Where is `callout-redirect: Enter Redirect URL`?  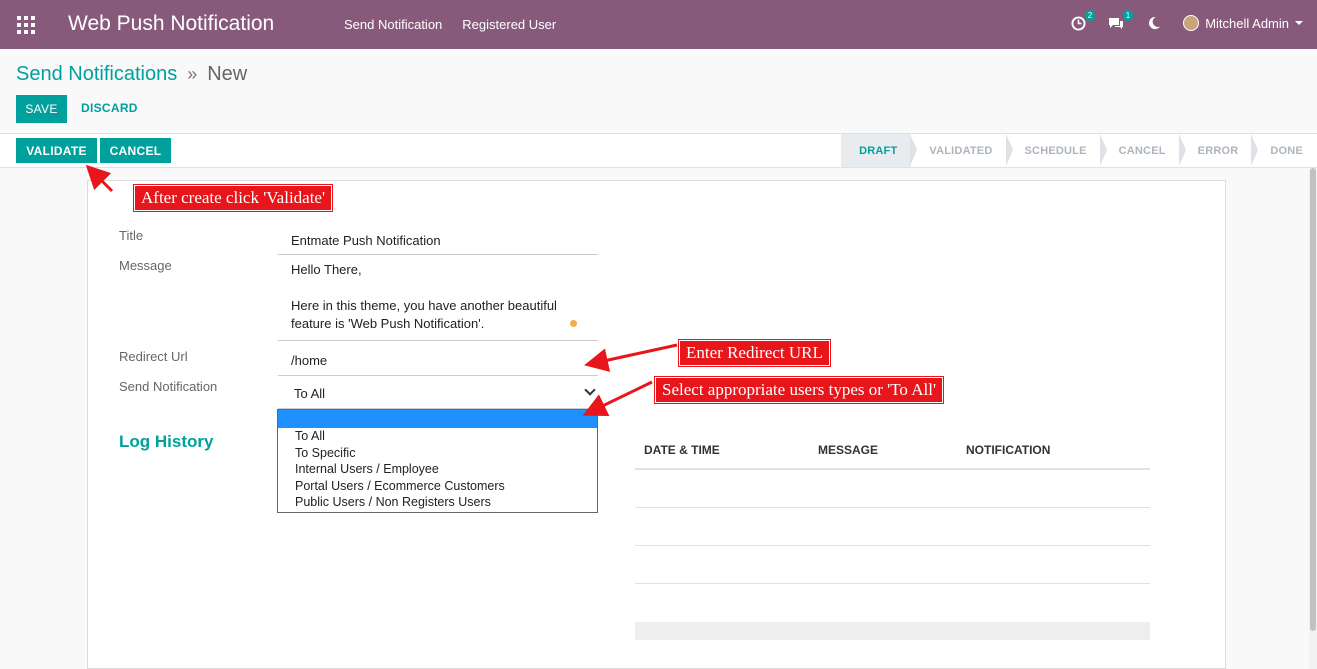
callout-redirect: Enter Redirect URL is located at coordinates (754, 353).